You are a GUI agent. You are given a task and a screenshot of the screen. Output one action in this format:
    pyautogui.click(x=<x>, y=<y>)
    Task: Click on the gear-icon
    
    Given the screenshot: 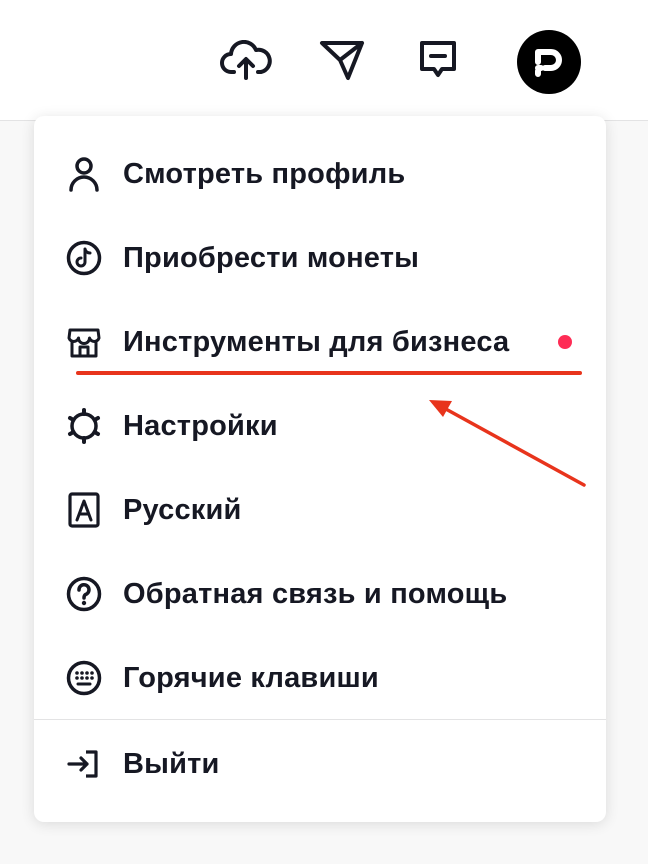 What is the action you would take?
    pyautogui.click(x=84, y=426)
    